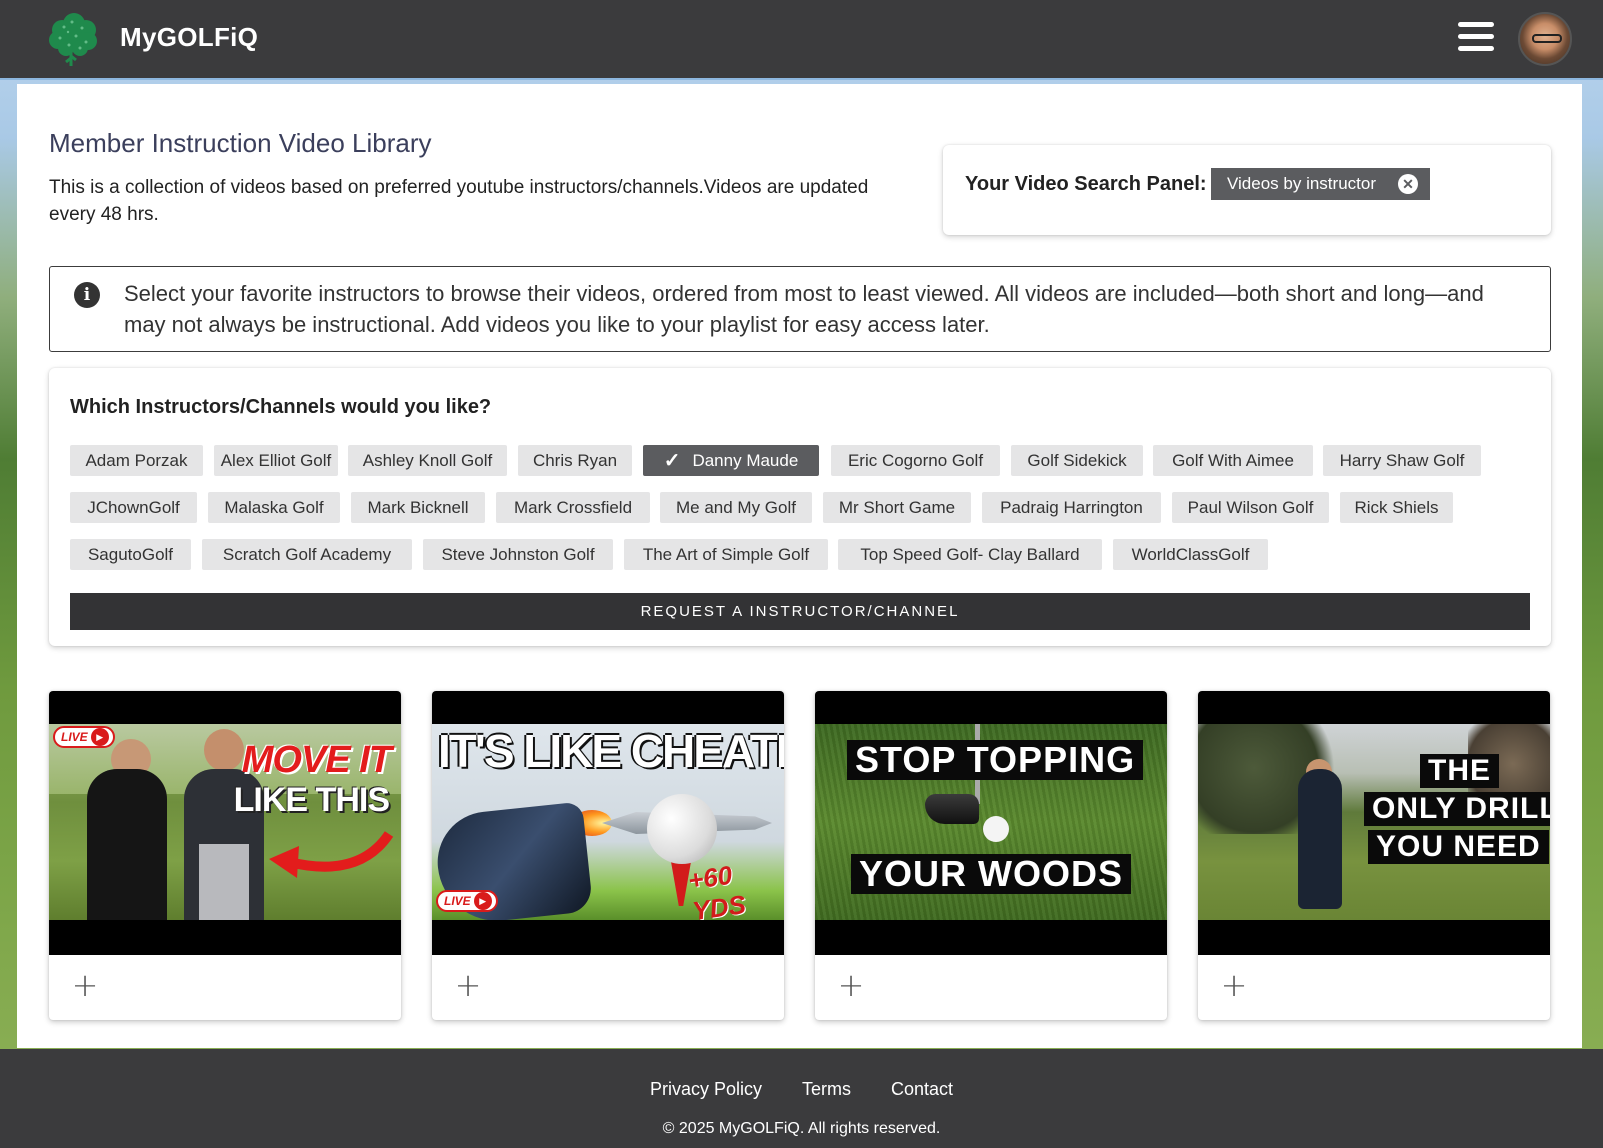 The width and height of the screenshot is (1603, 1148). What do you see at coordinates (276, 460) in the screenshot?
I see `instructor-chip: Alex Elliot Golf` at bounding box center [276, 460].